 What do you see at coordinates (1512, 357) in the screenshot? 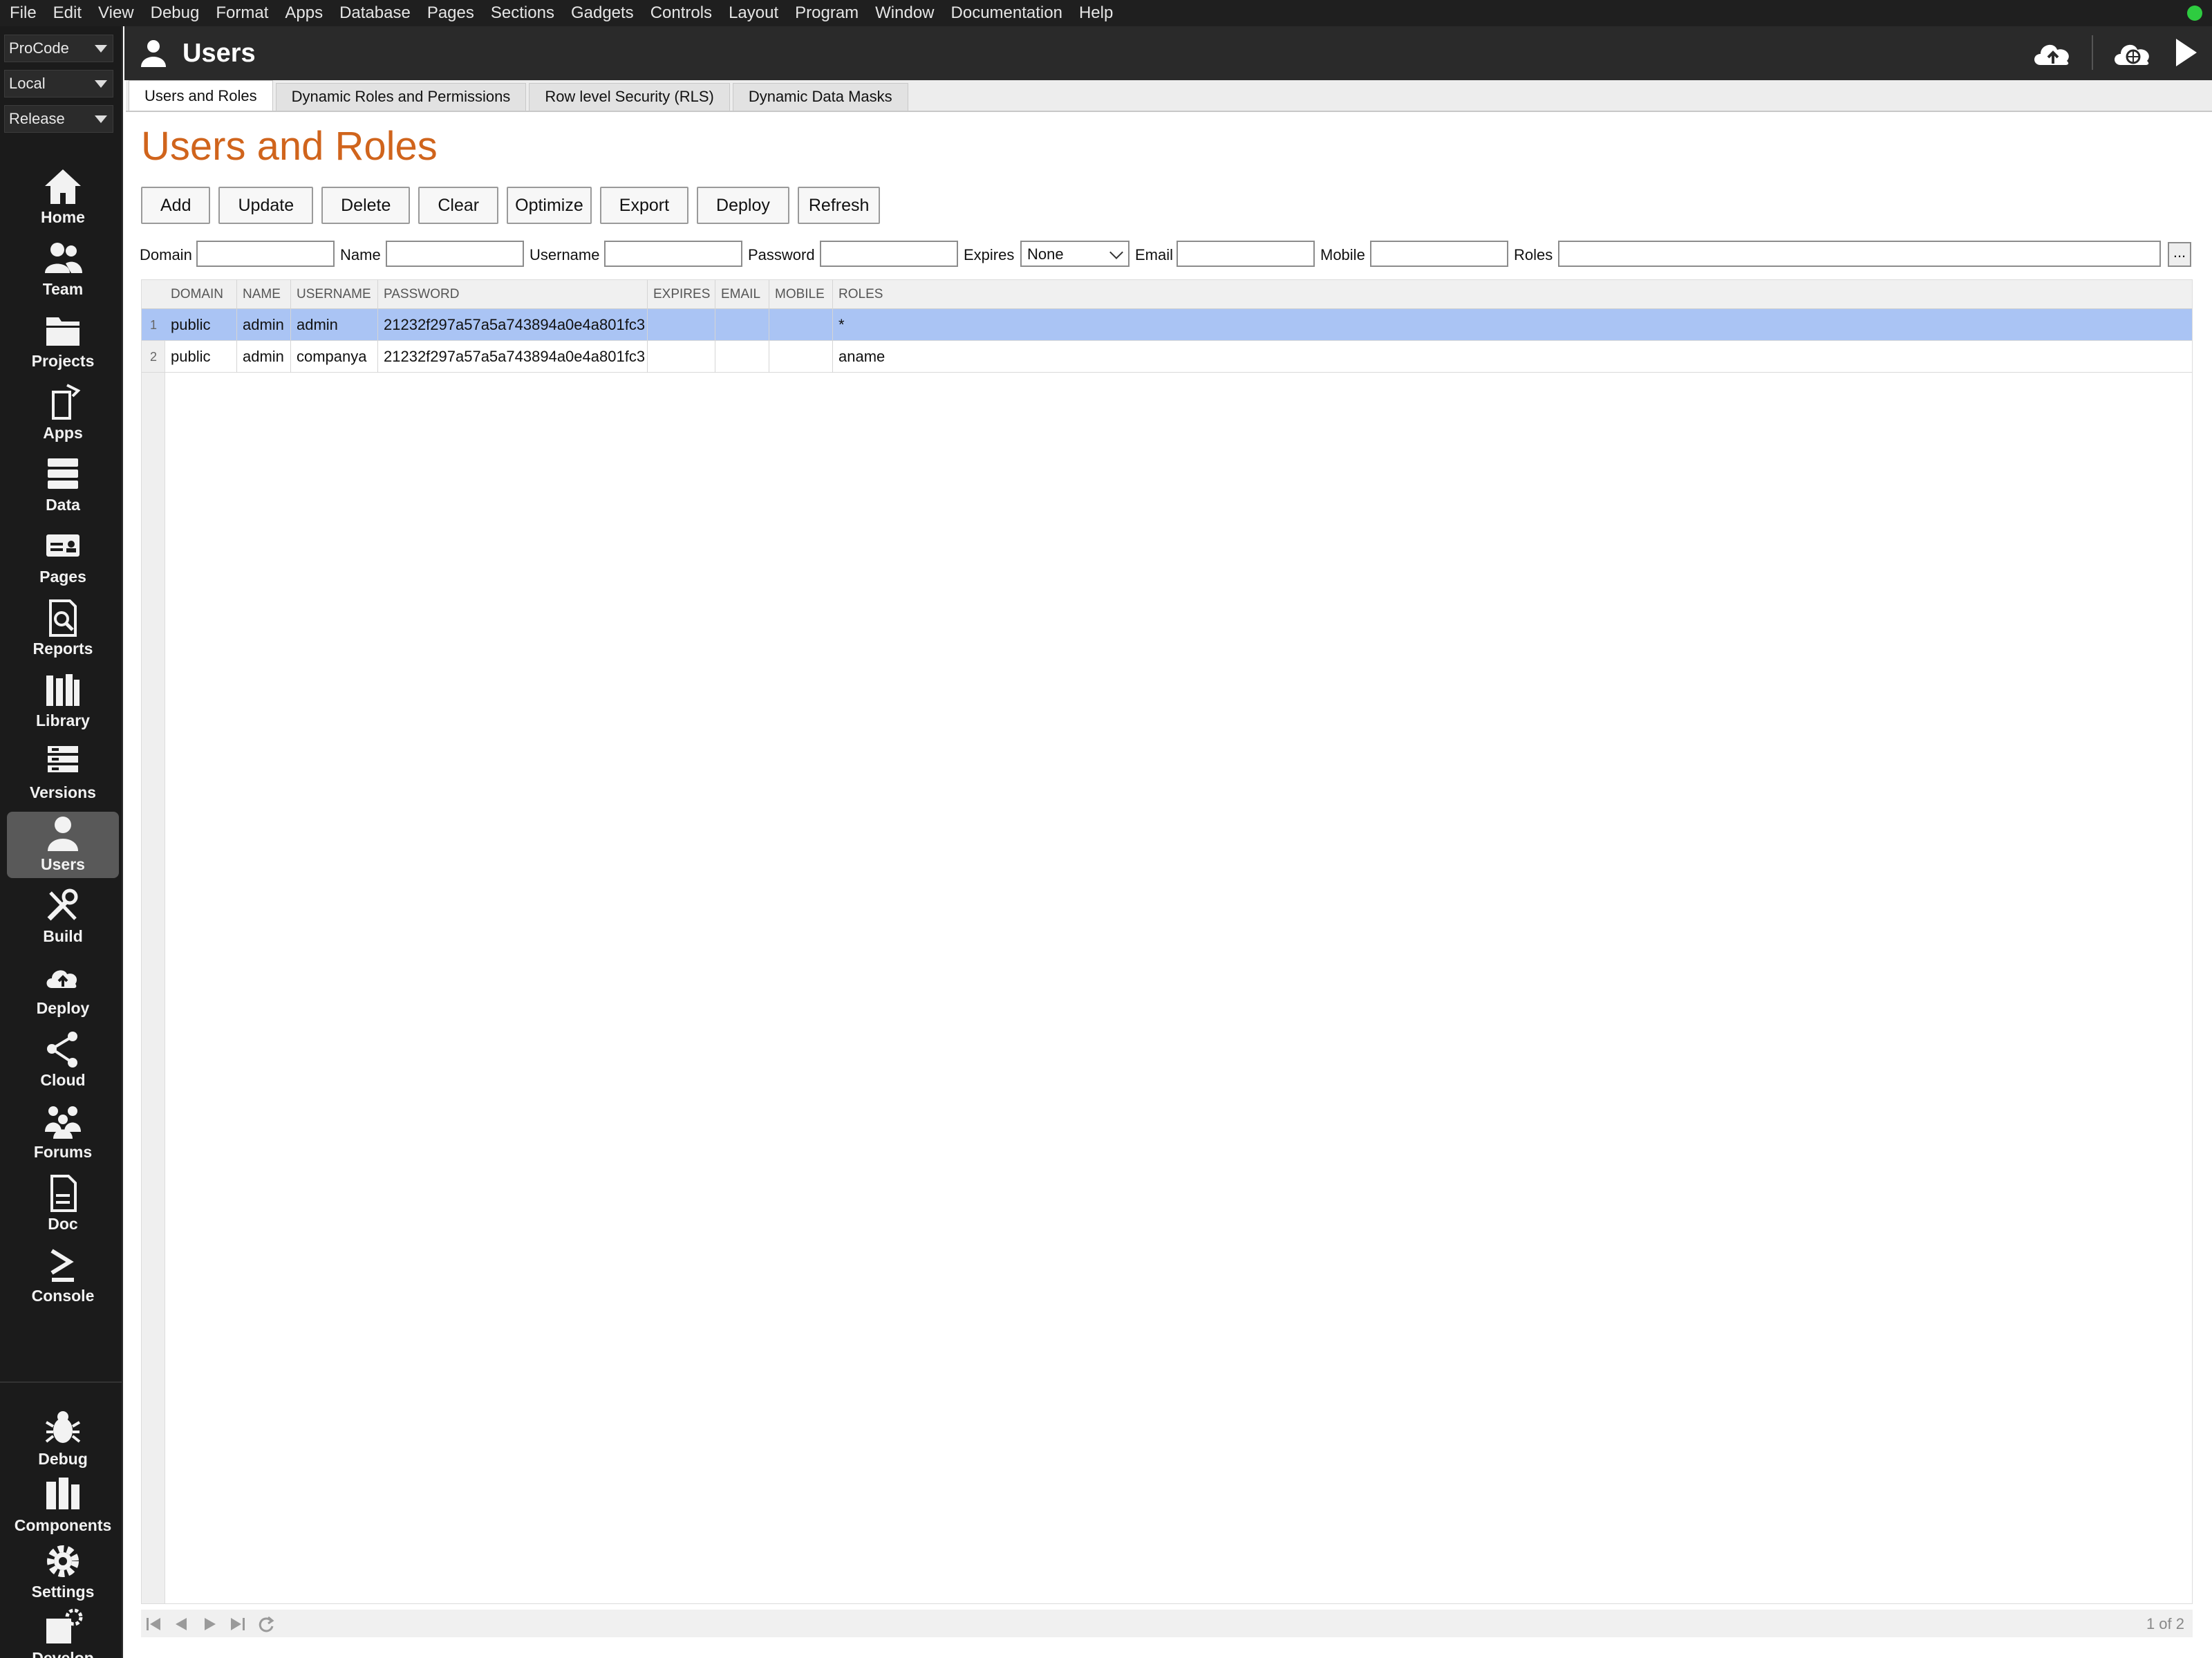
I see `cell-roles: aname` at bounding box center [1512, 357].